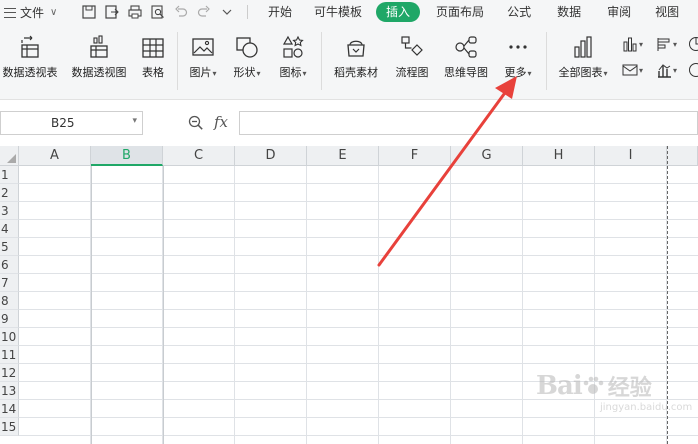 This screenshot has height=444, width=698. Describe the element at coordinates (196, 124) in the screenshot. I see `zoom-icon` at that location.